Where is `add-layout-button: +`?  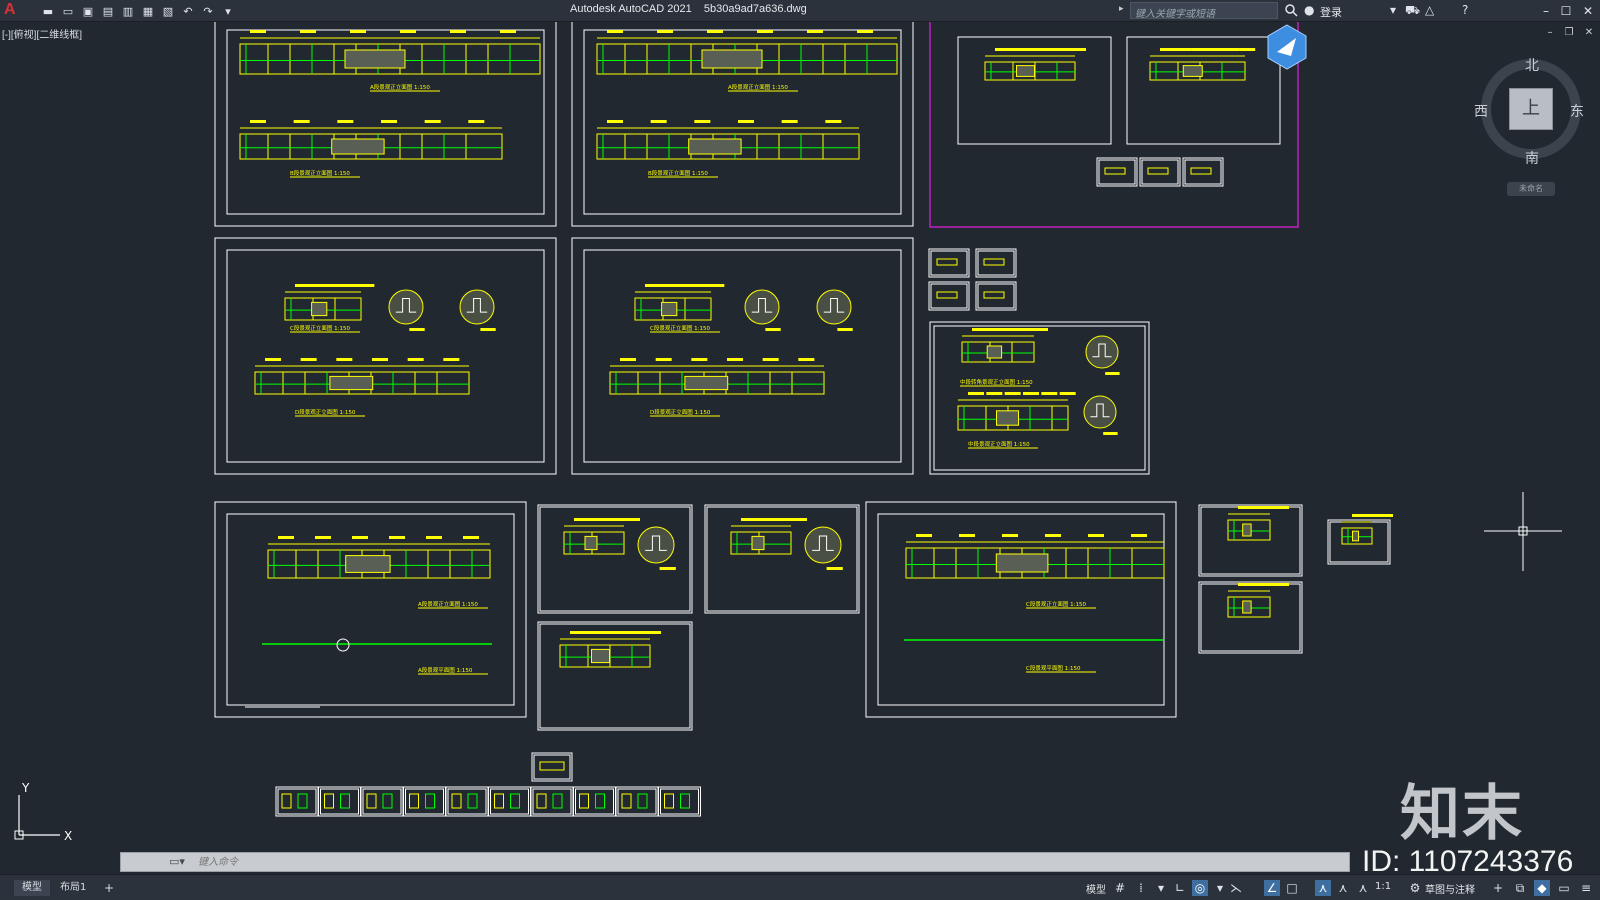 add-layout-button: + is located at coordinates (109, 888).